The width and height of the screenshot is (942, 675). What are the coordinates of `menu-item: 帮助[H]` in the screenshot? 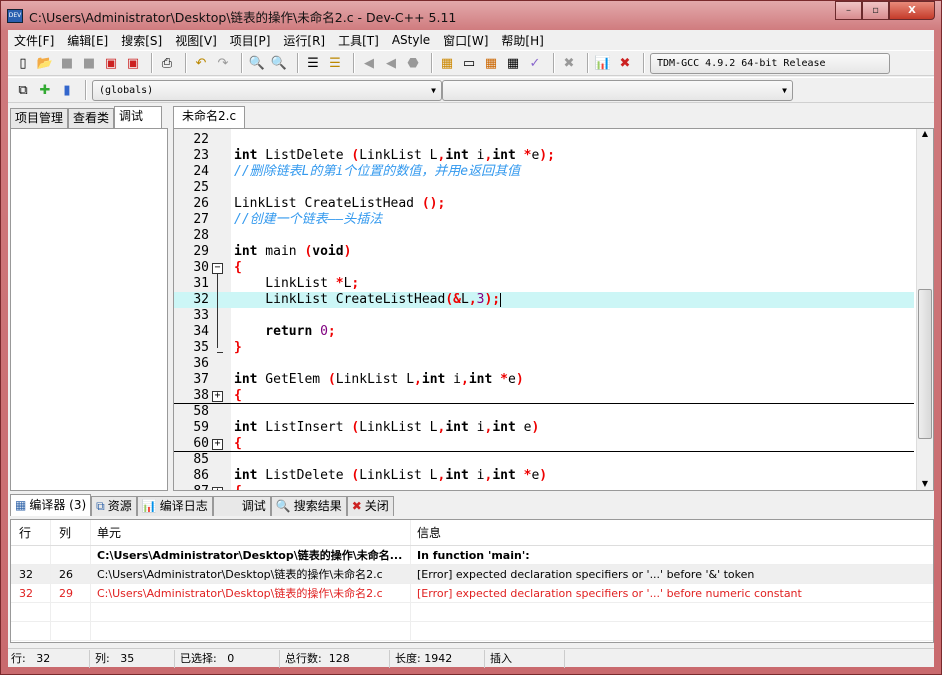 It's located at (522, 40).